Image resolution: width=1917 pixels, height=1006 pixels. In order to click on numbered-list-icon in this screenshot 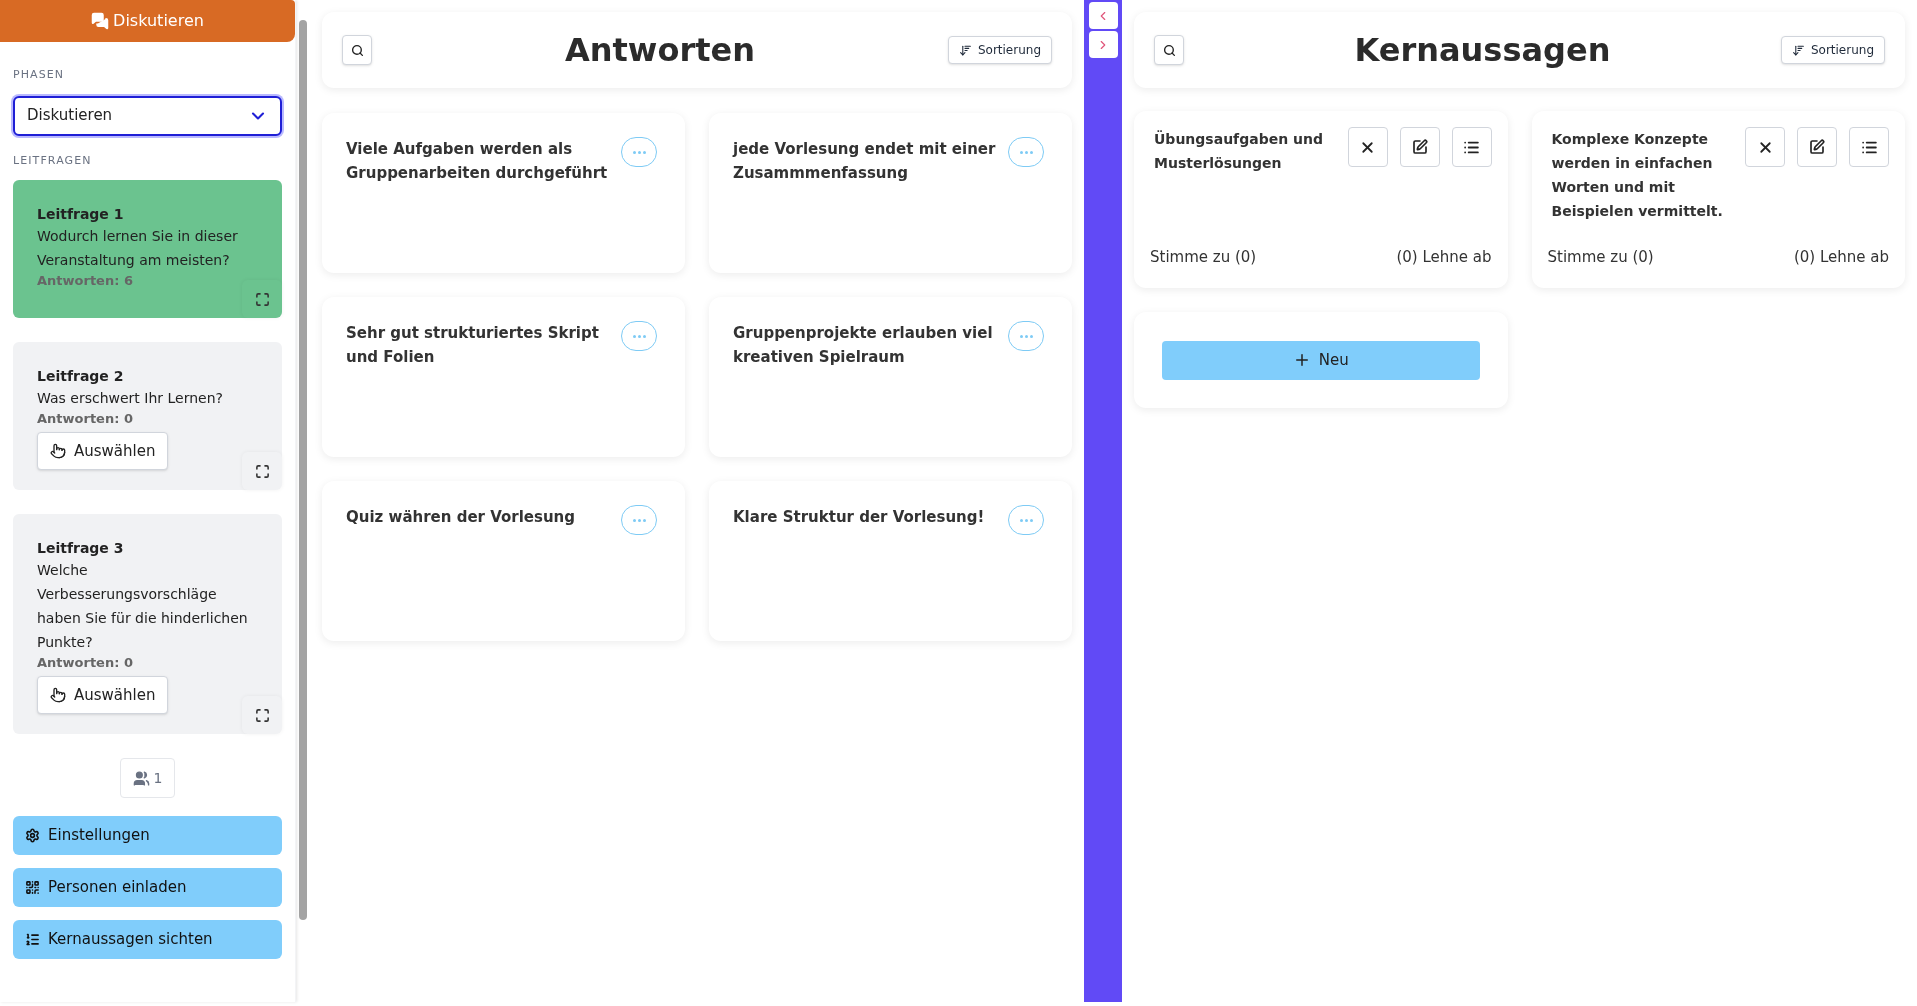, I will do `click(32, 939)`.